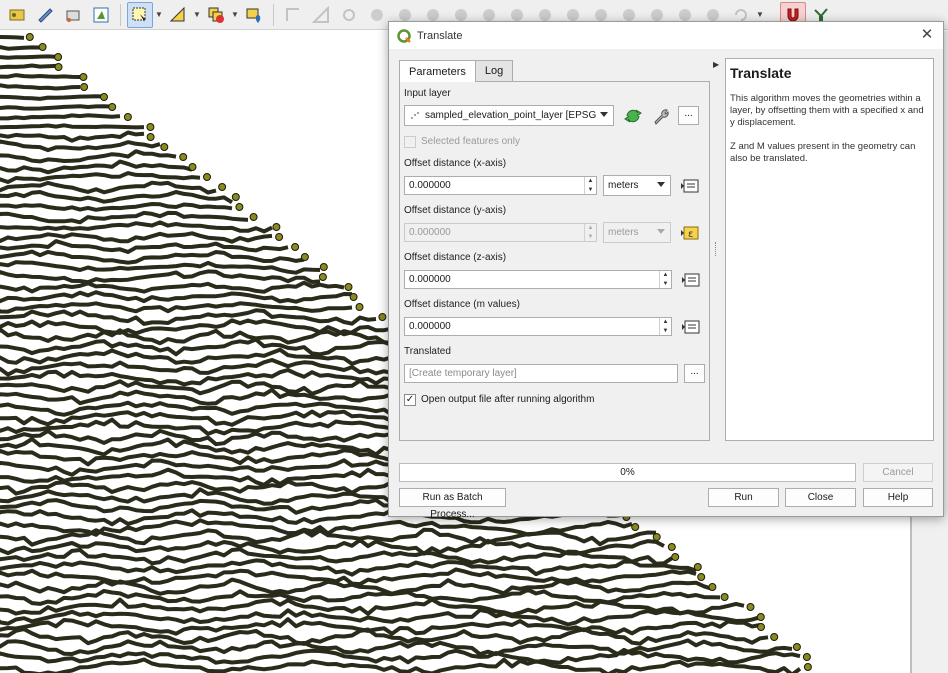 The width and height of the screenshot is (948, 673). I want to click on dialog-tabs: Parameters Log, so click(456, 71).